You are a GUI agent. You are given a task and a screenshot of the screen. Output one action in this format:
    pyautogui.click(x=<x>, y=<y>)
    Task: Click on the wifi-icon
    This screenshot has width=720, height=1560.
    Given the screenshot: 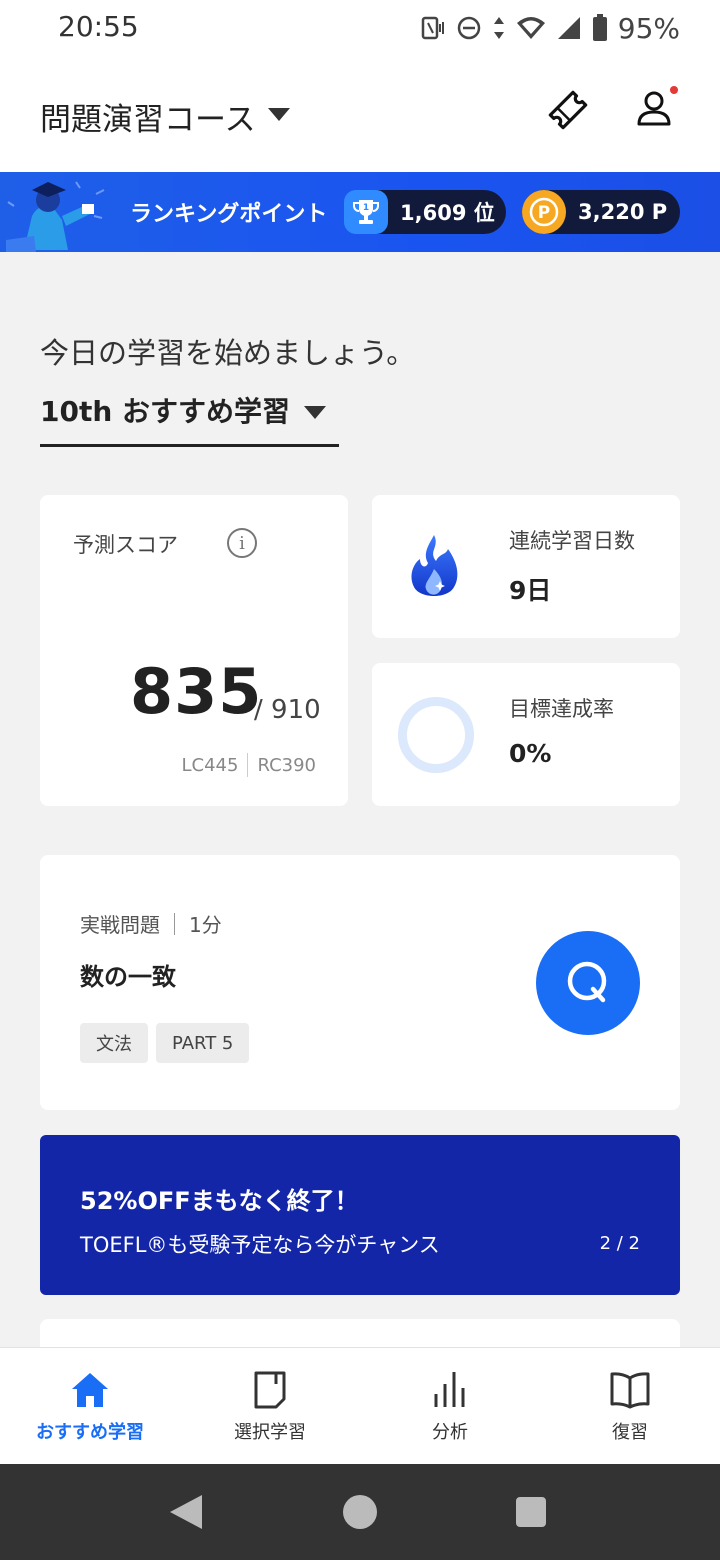 What is the action you would take?
    pyautogui.click(x=530, y=28)
    